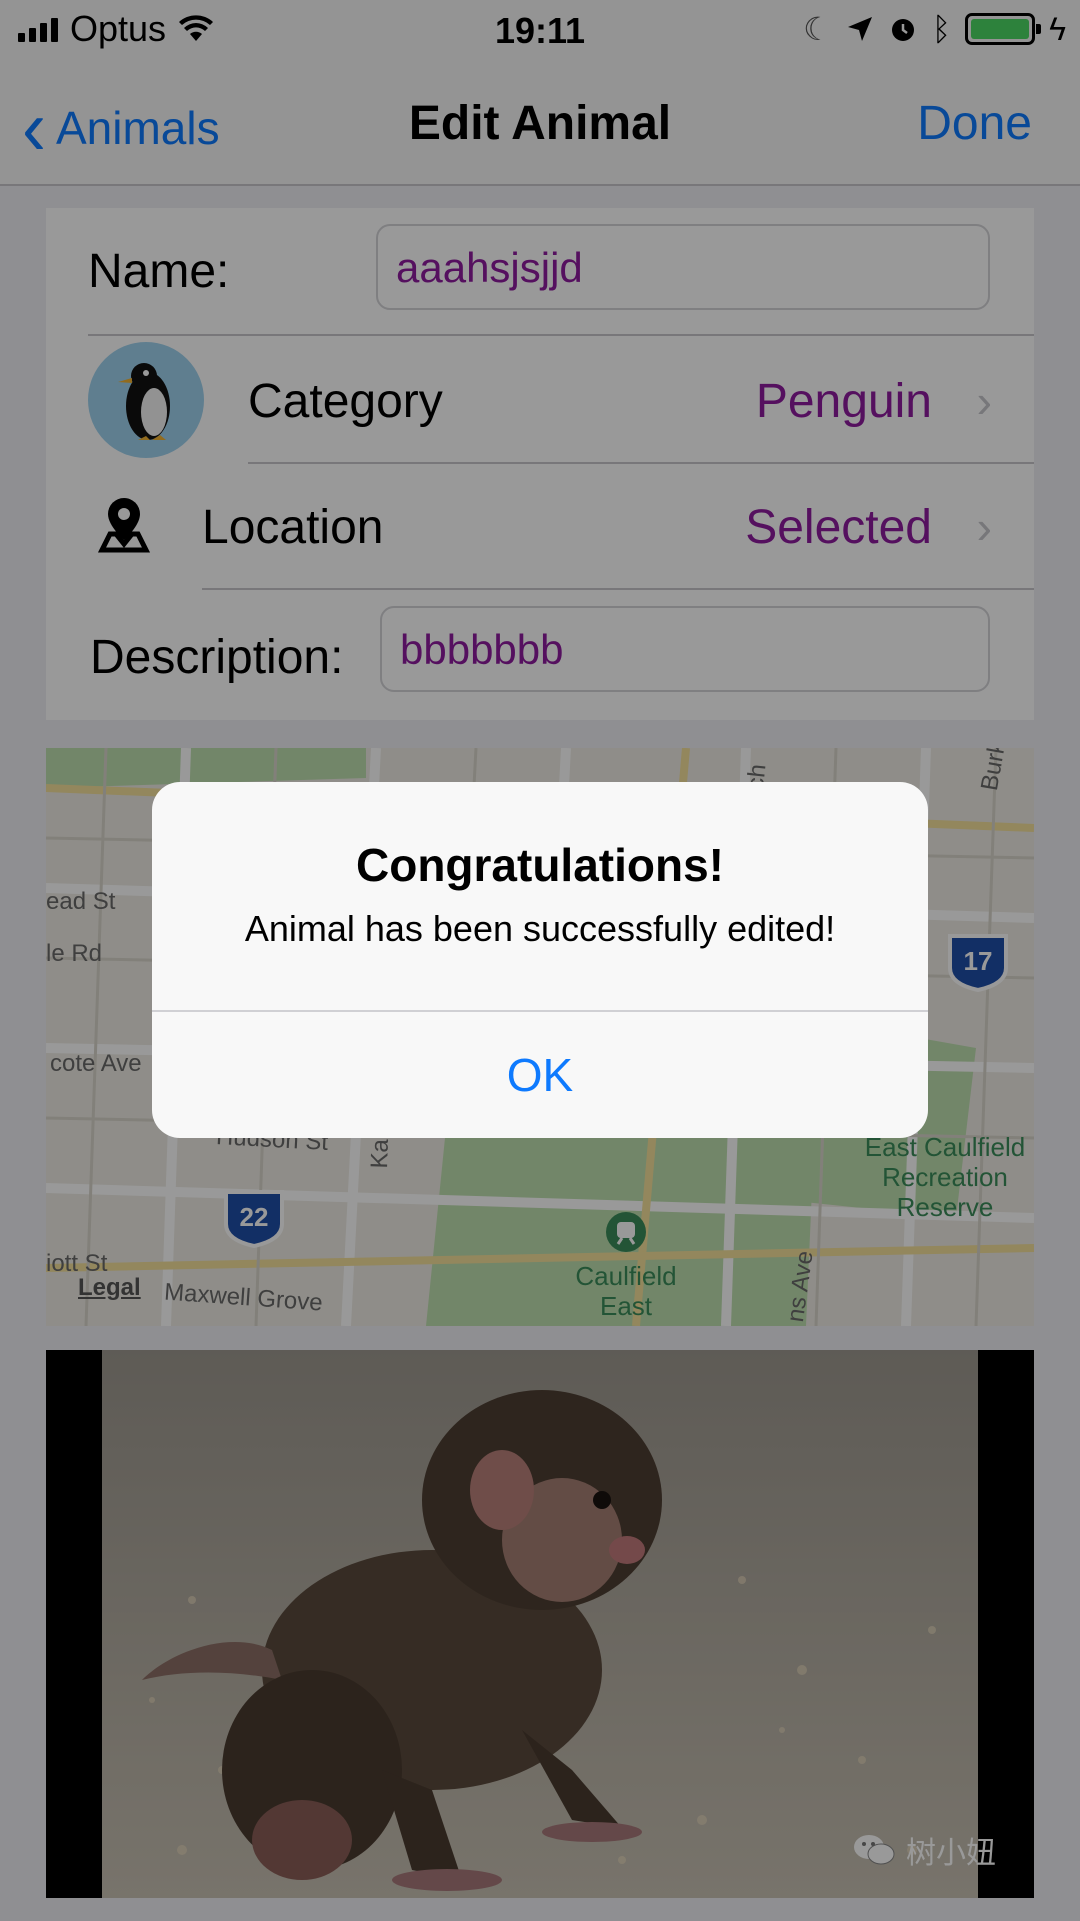  I want to click on ok-button: OK, so click(540, 1075).